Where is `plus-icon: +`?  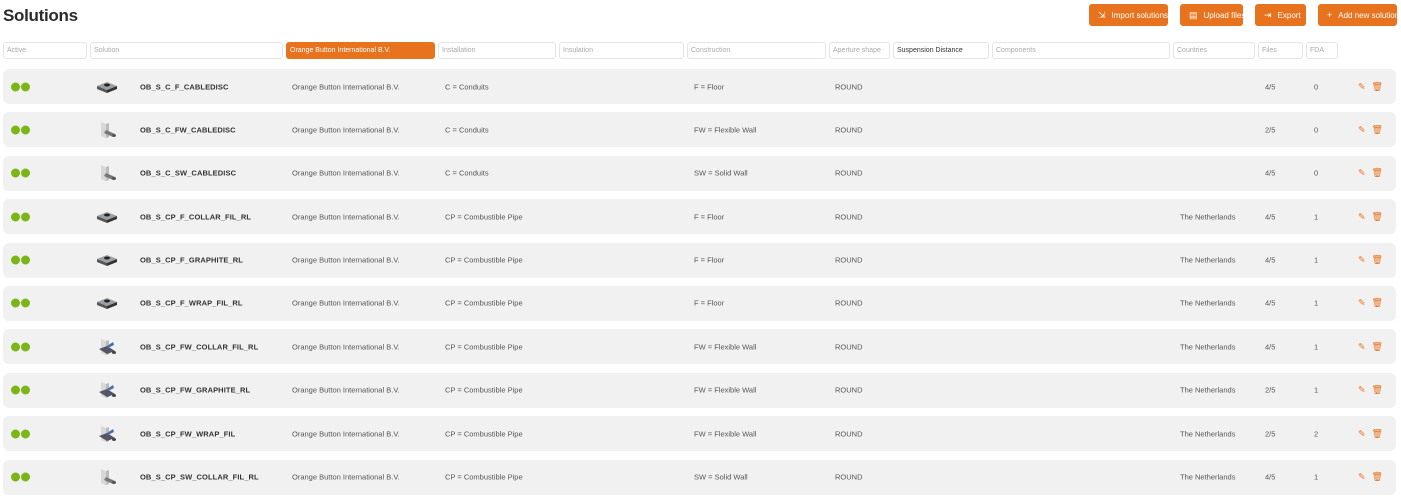
plus-icon: + is located at coordinates (1330, 14).